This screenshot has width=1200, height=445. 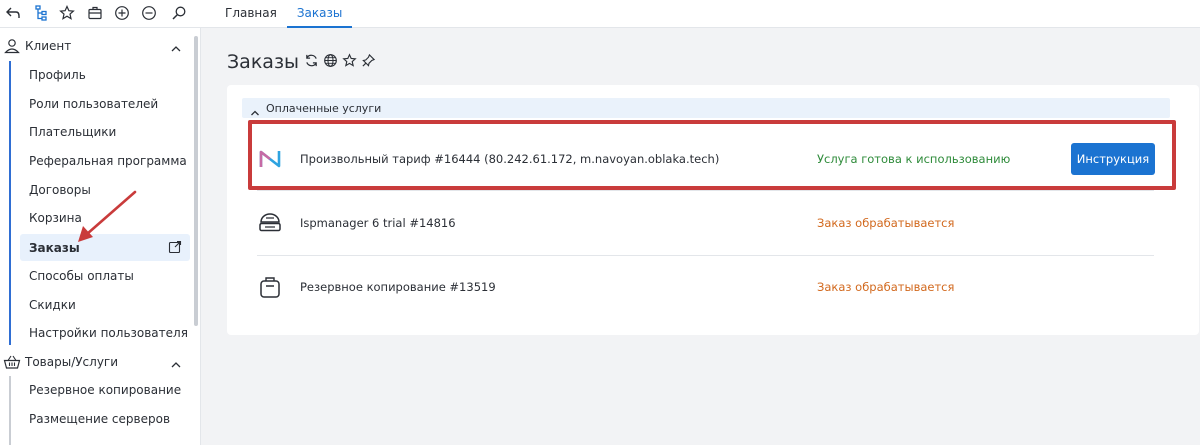 I want to click on brand-logo-icon, so click(x=270, y=159).